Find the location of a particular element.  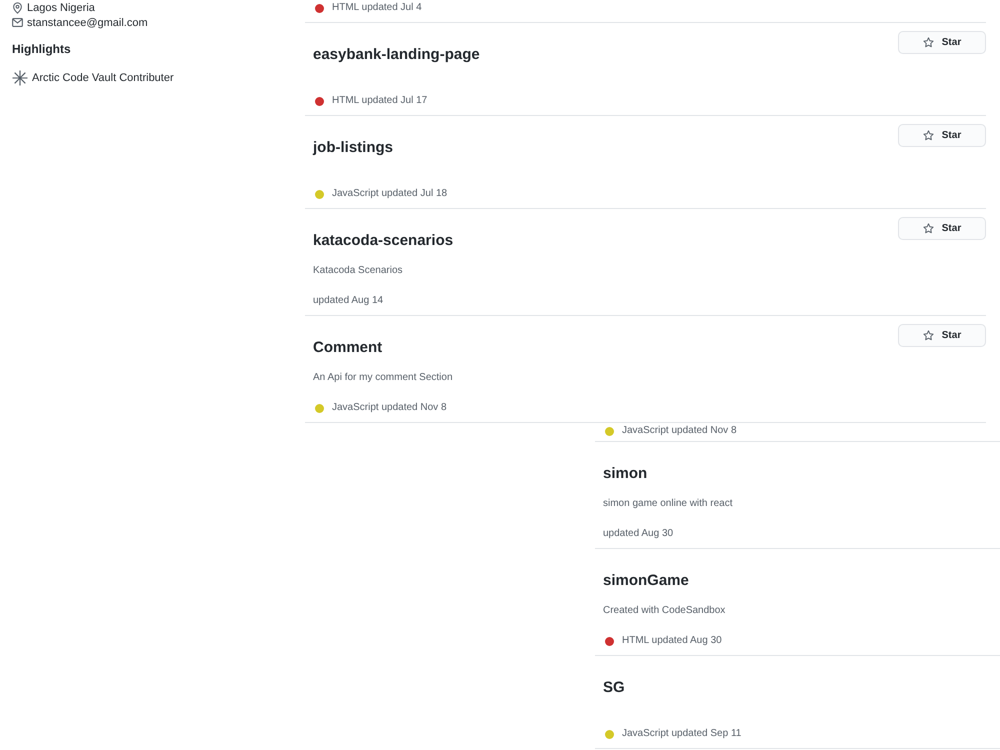

repo-name: SG is located at coordinates (614, 688).